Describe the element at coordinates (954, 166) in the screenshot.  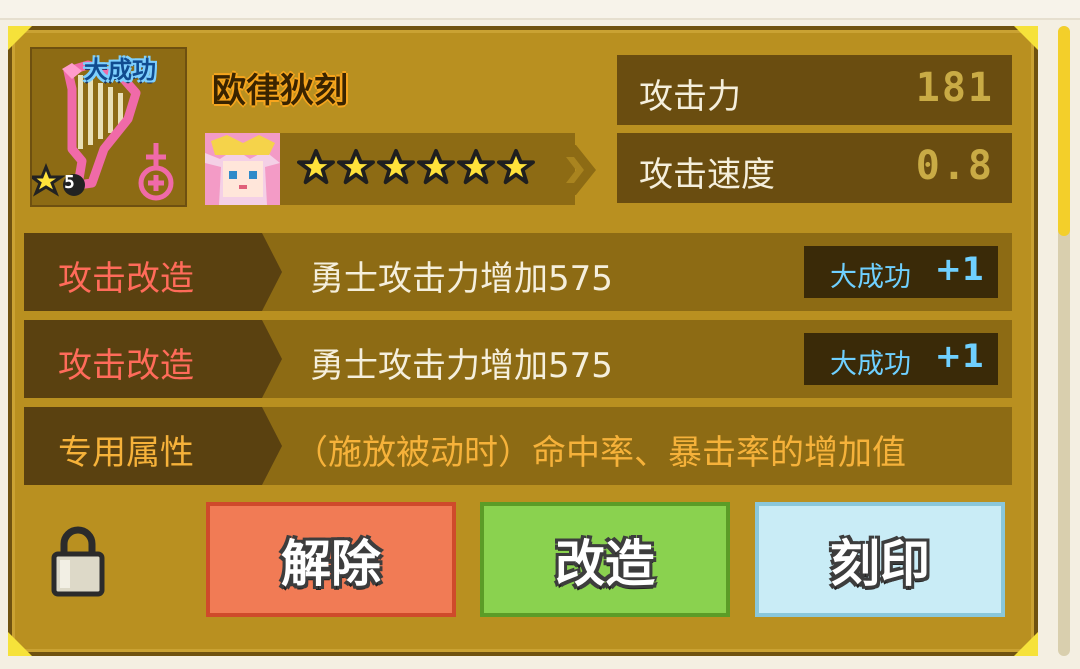
I see `stat-value: 0.8` at that location.